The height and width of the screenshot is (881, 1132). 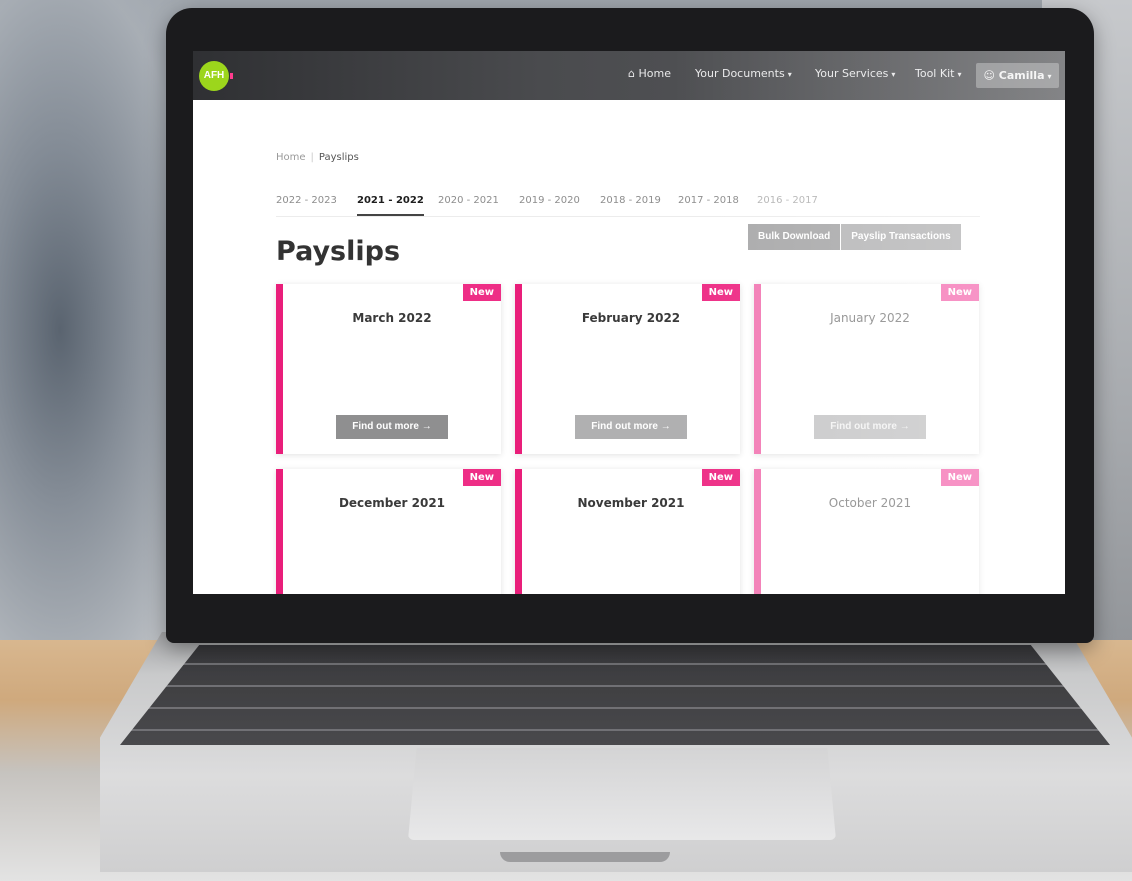 I want to click on payslip-month: November 2021, so click(x=631, y=503).